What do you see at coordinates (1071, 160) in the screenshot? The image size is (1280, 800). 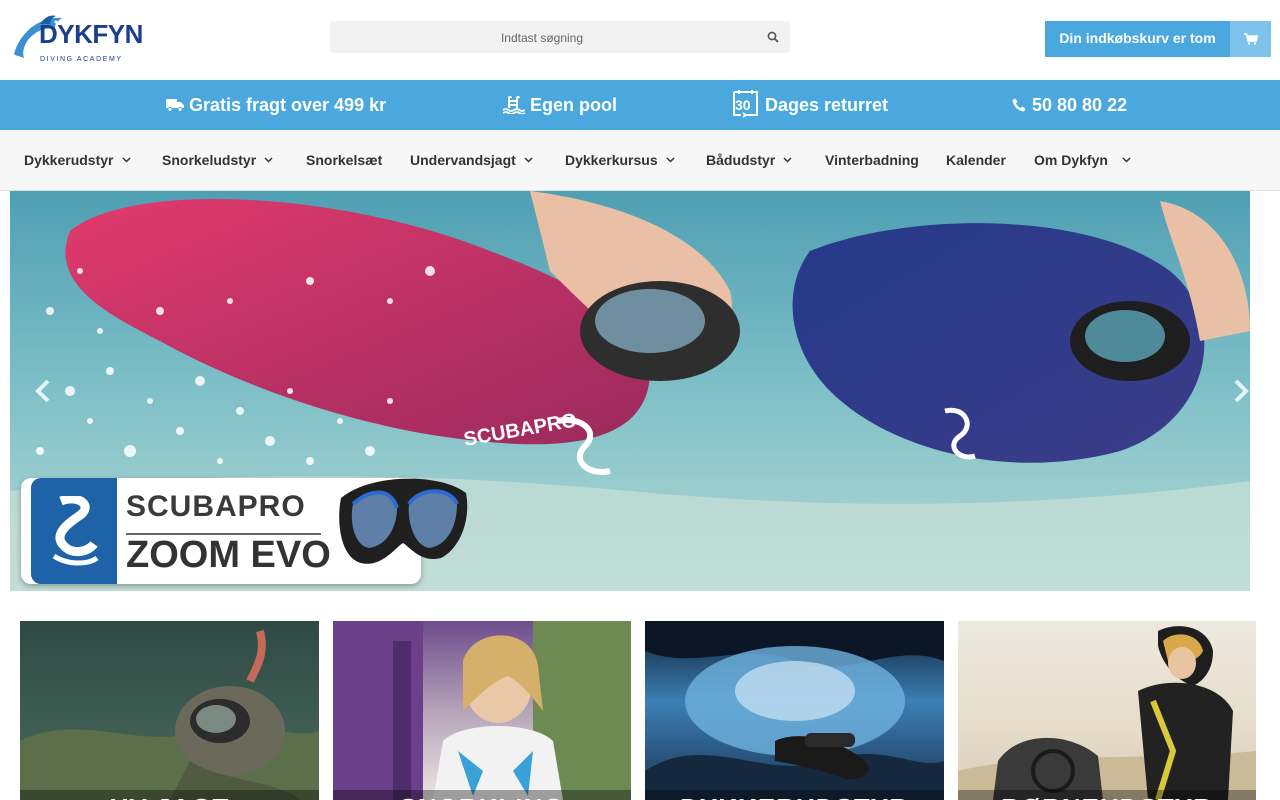 I see `nav-item-label: Om Dykfyn` at bounding box center [1071, 160].